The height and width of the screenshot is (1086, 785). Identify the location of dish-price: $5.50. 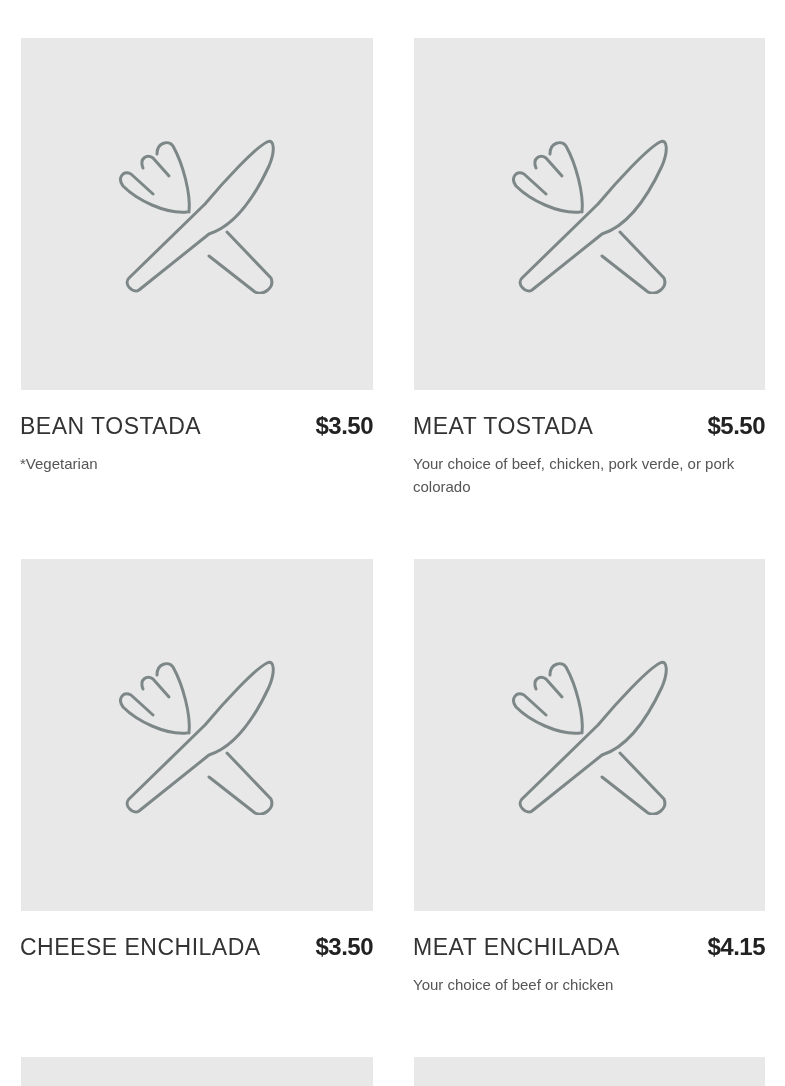
(736, 426).